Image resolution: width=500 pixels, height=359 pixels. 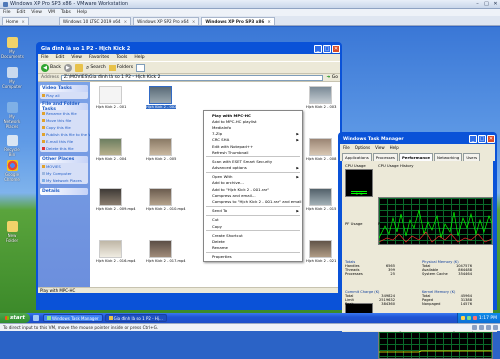 What do you see at coordinates (96, 68) in the screenshot?
I see `search-button: ⌕ Search` at bounding box center [96, 68].